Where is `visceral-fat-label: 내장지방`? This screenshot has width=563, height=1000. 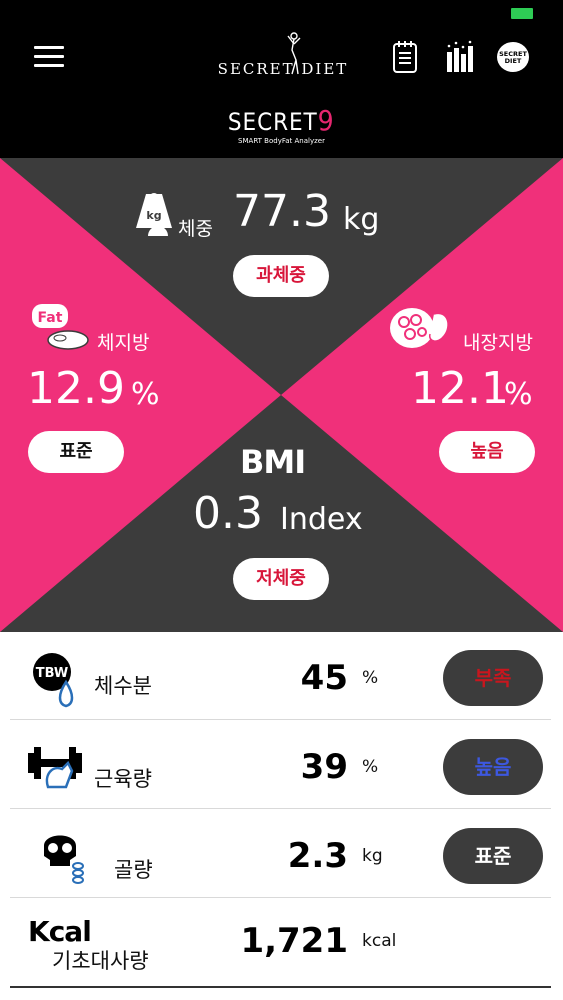 visceral-fat-label: 내장지방 is located at coordinates (498, 343).